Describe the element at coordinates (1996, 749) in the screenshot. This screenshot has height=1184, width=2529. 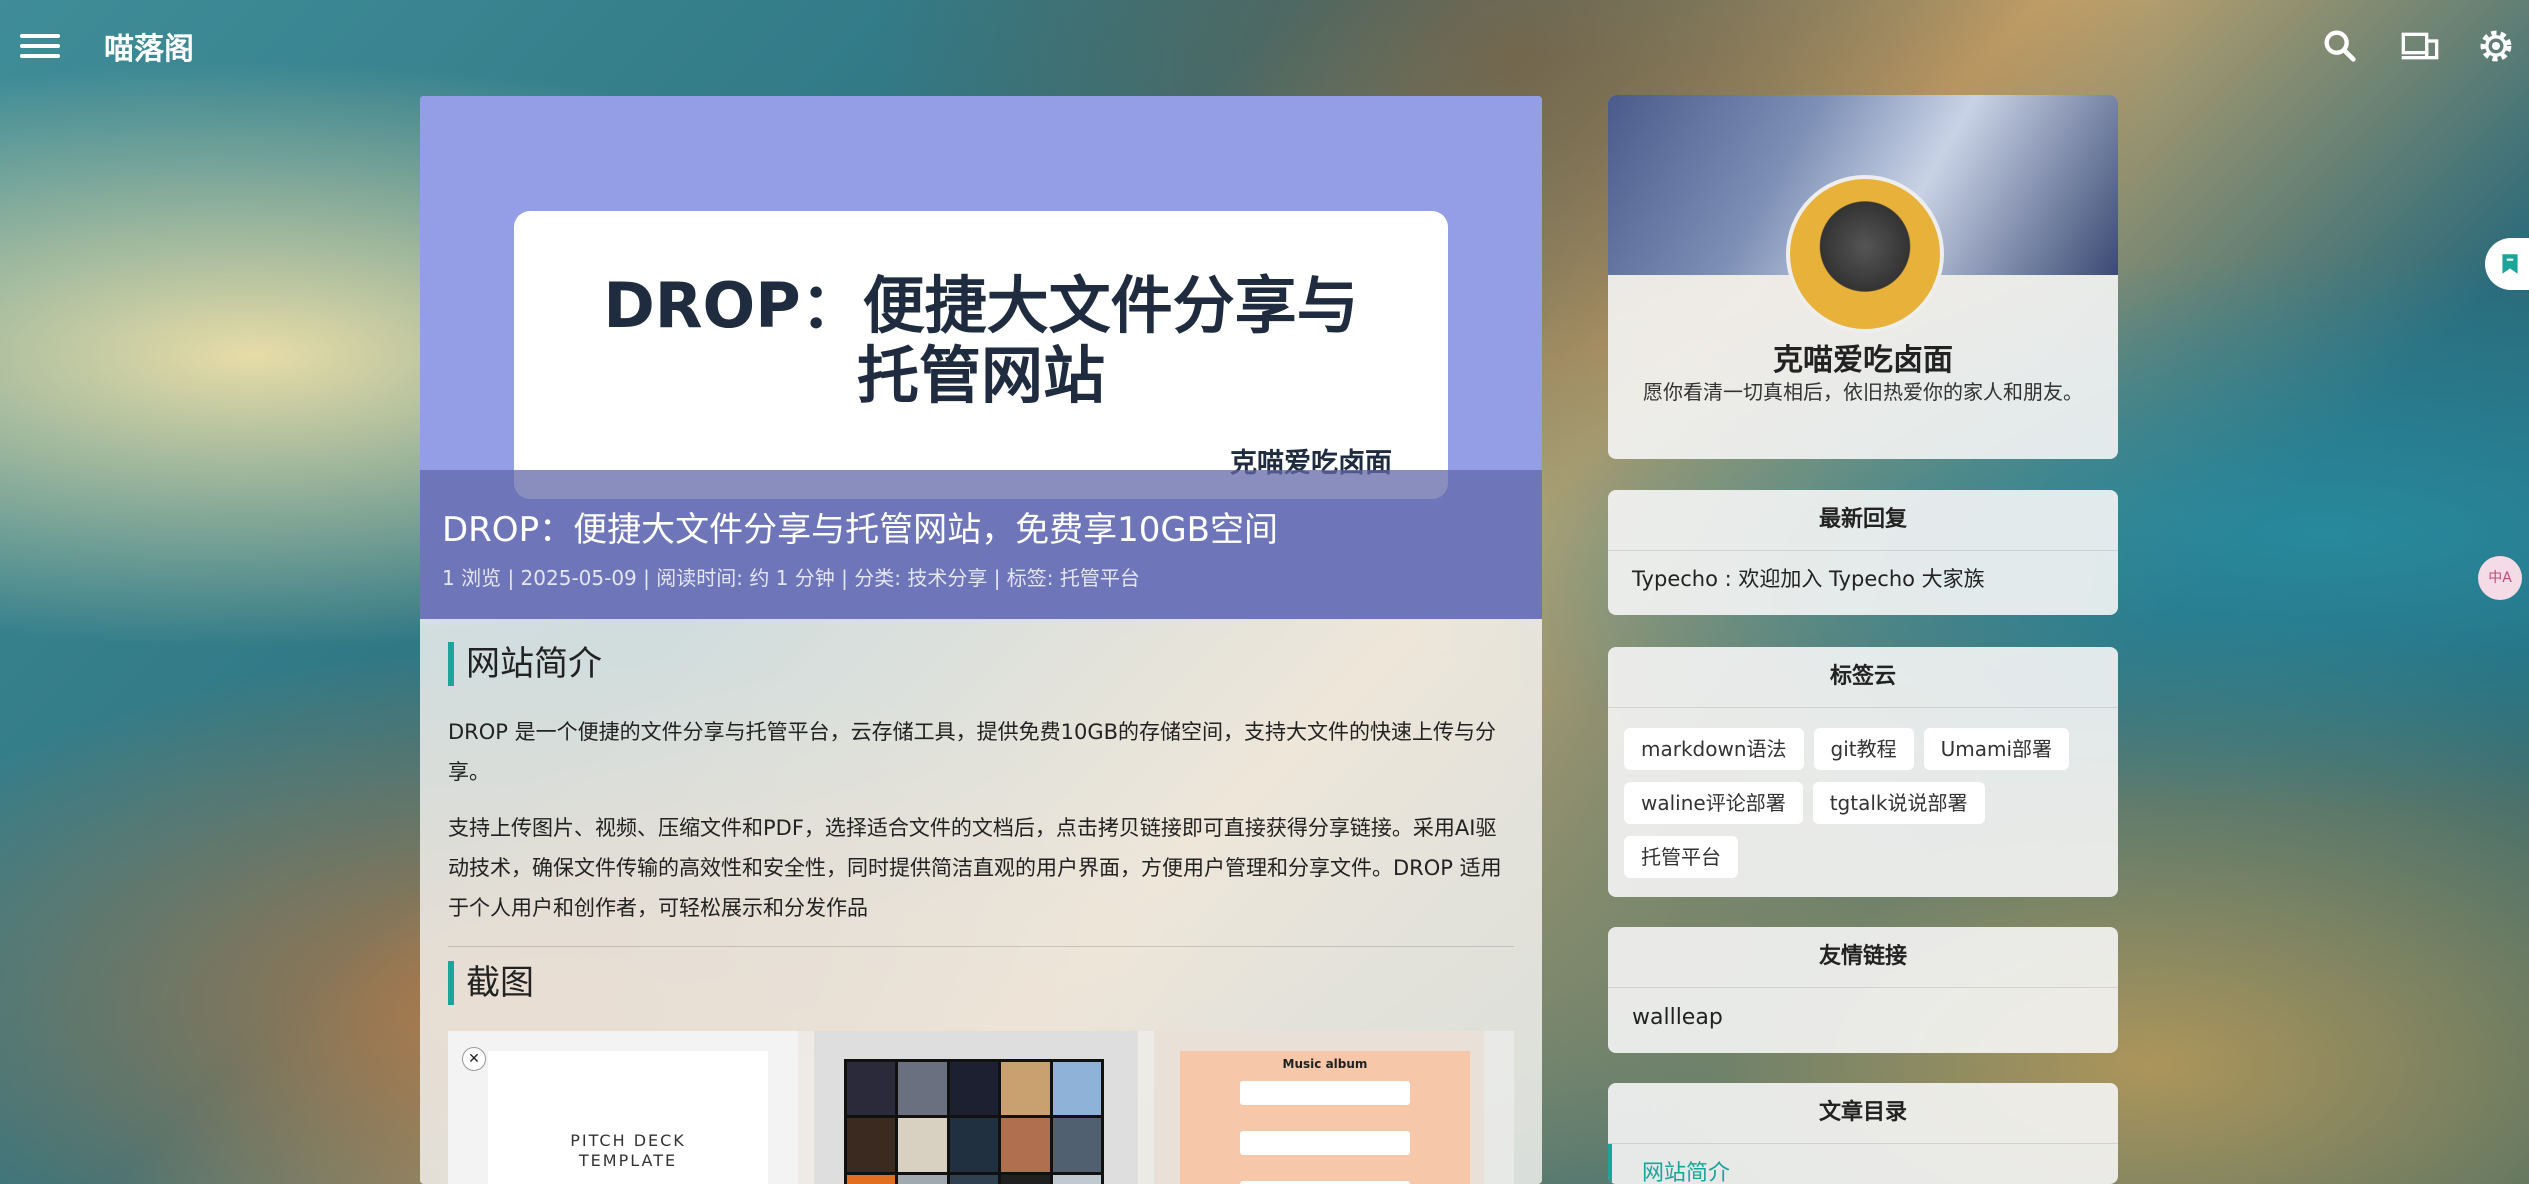
I see `tag-umami: Umami部署` at that location.